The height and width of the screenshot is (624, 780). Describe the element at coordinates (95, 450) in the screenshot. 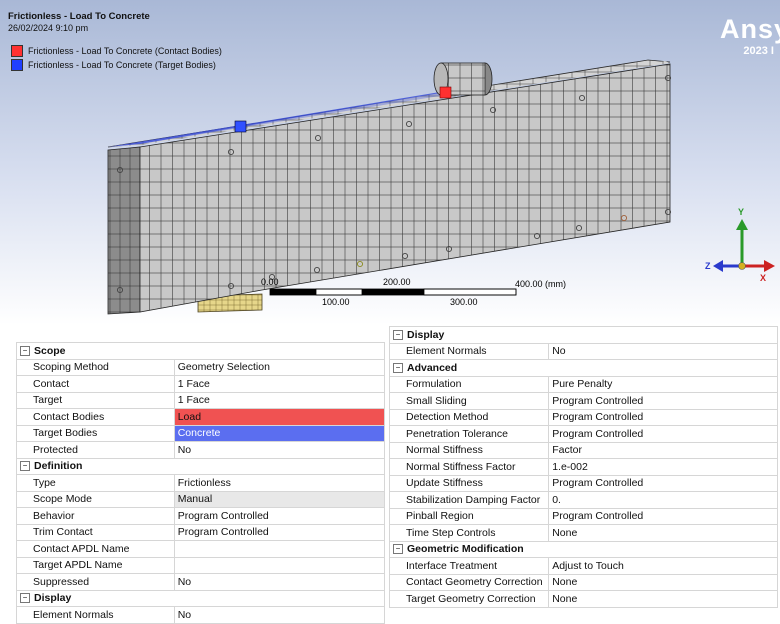

I see `prop-name: Protected` at that location.